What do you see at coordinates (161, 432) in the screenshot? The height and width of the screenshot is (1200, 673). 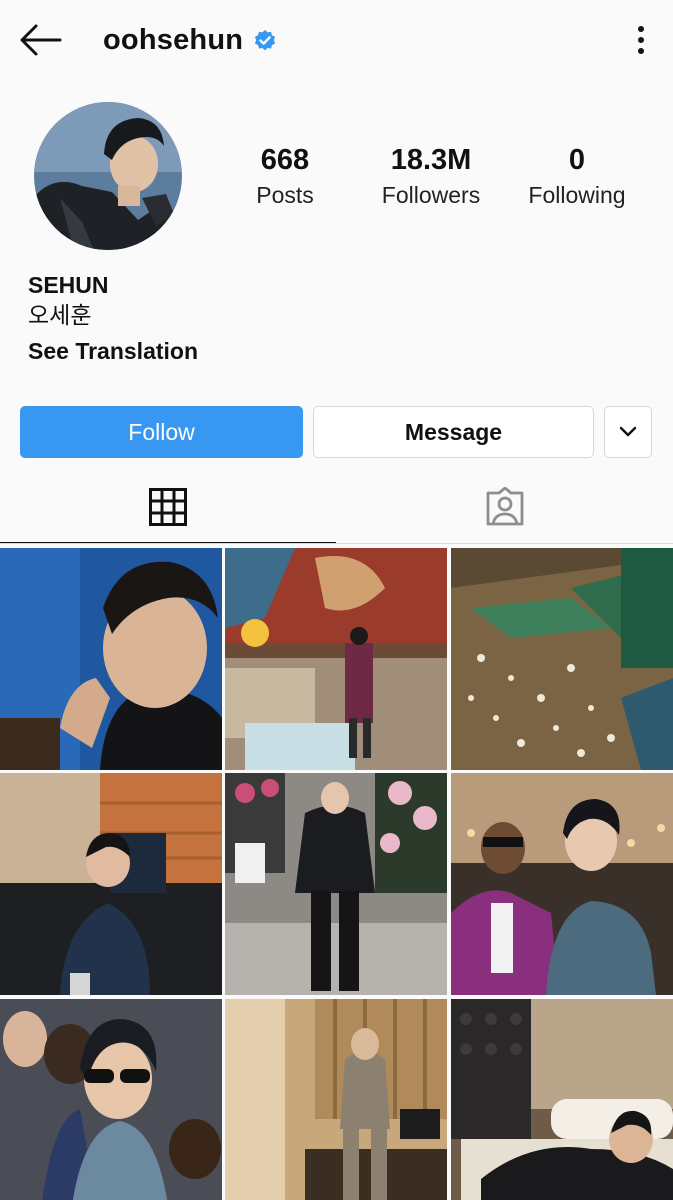 I see `follow-button: Follow` at bounding box center [161, 432].